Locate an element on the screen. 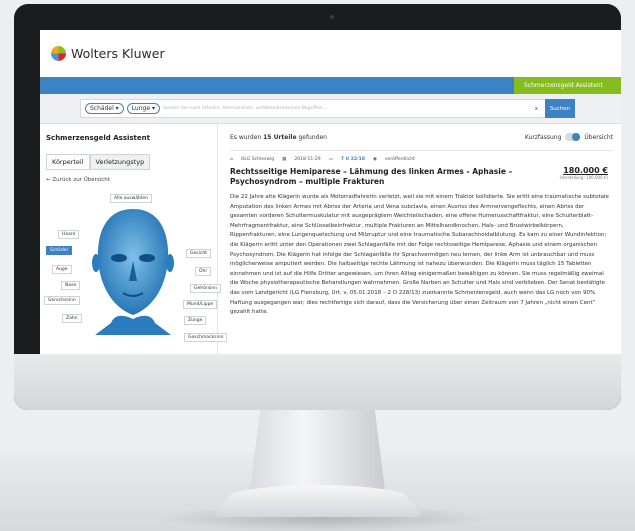 The height and width of the screenshot is (531, 635). decision-date: 2018-11-29 is located at coordinates (307, 159).